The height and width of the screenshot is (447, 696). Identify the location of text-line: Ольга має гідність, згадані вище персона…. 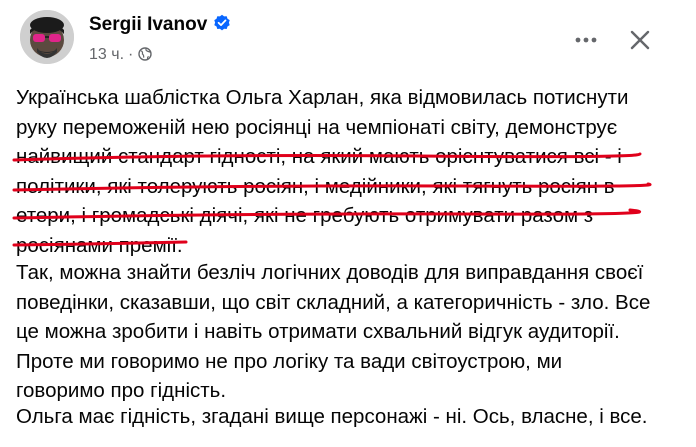
(332, 416).